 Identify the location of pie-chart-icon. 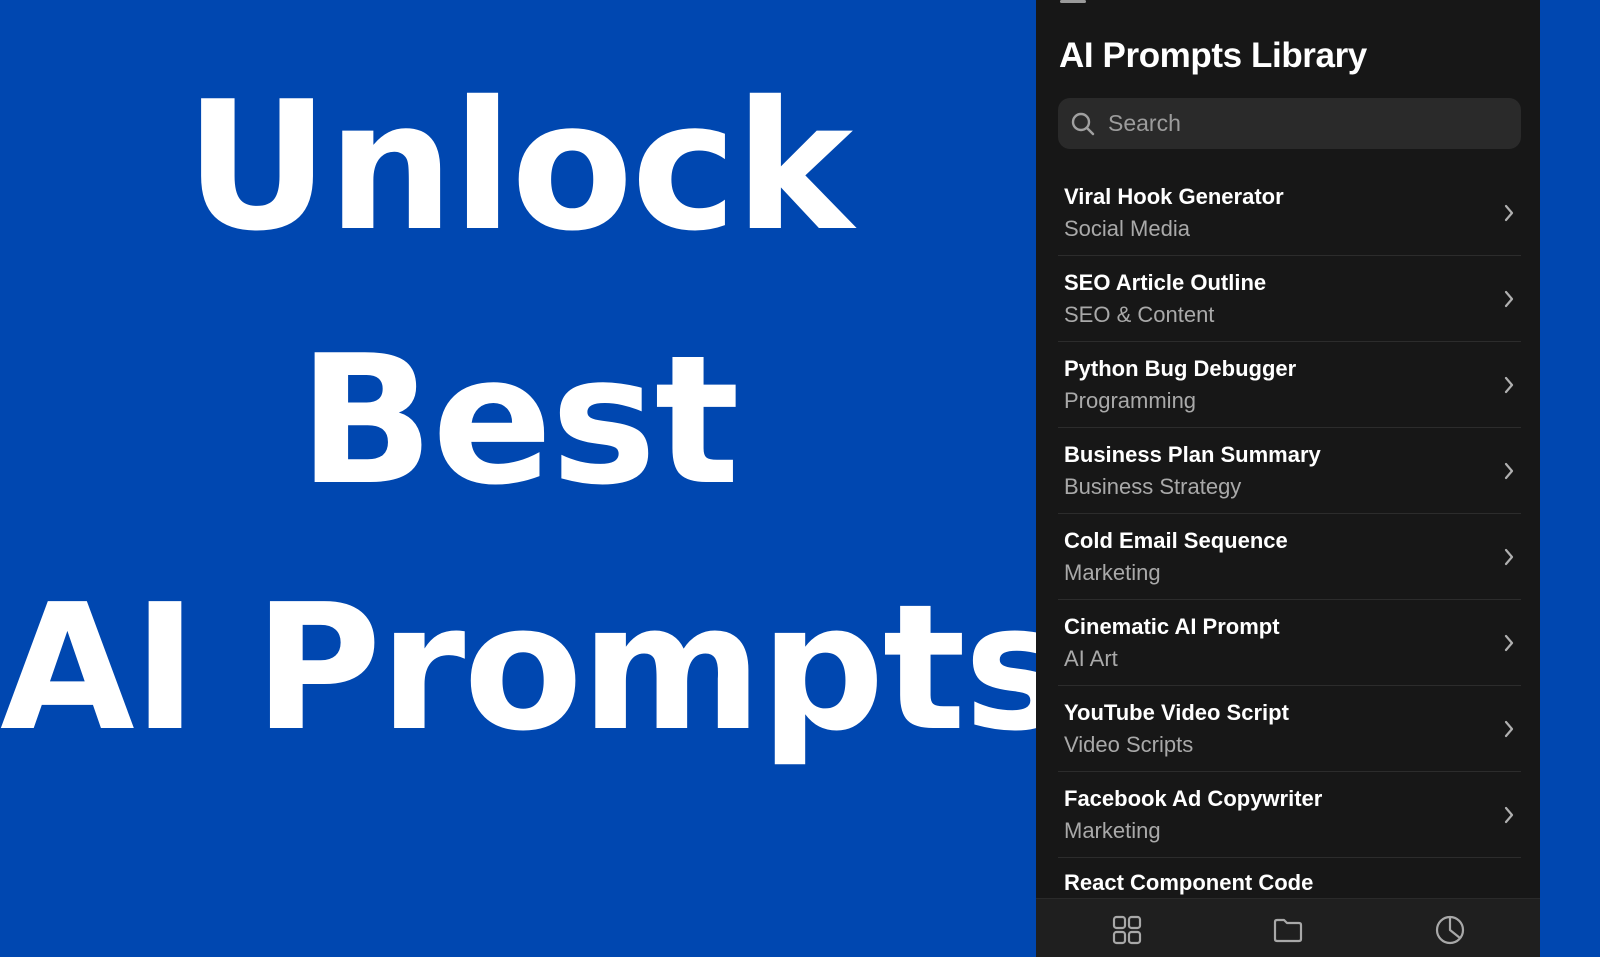
(1450, 930).